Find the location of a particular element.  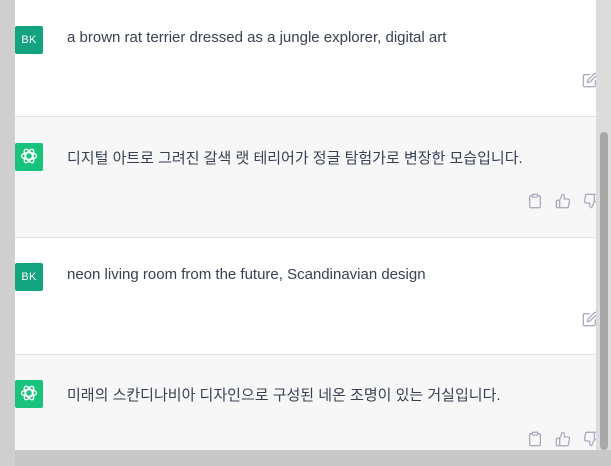

window-left-edge is located at coordinates (7, 233).